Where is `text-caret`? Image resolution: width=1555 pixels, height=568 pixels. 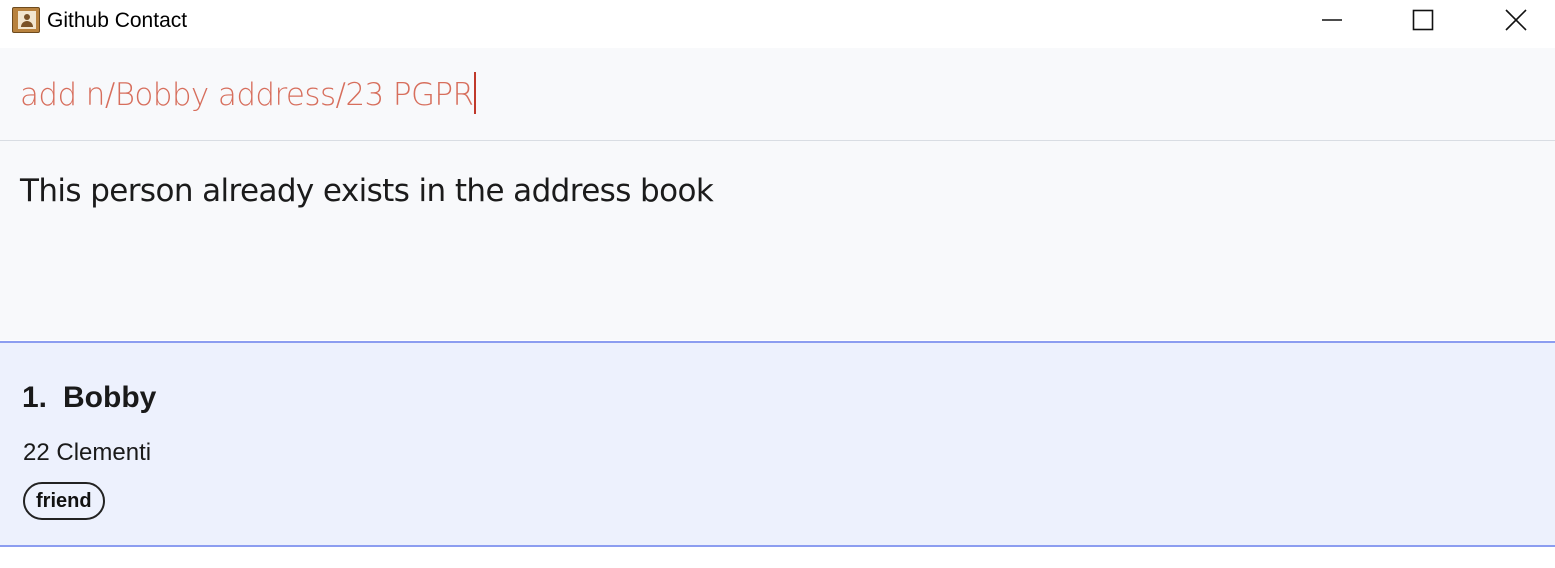
text-caret is located at coordinates (475, 93).